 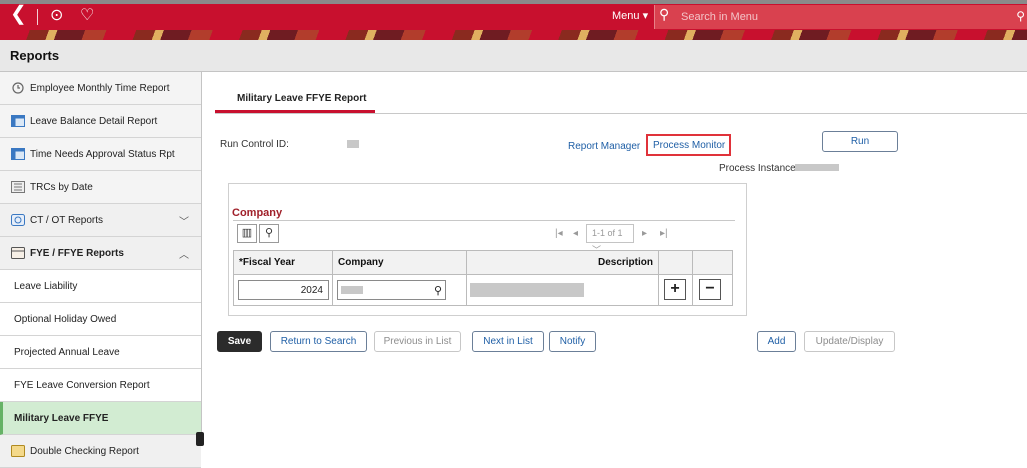 I want to click on chevron-up-icon: ︿, so click(x=184, y=255).